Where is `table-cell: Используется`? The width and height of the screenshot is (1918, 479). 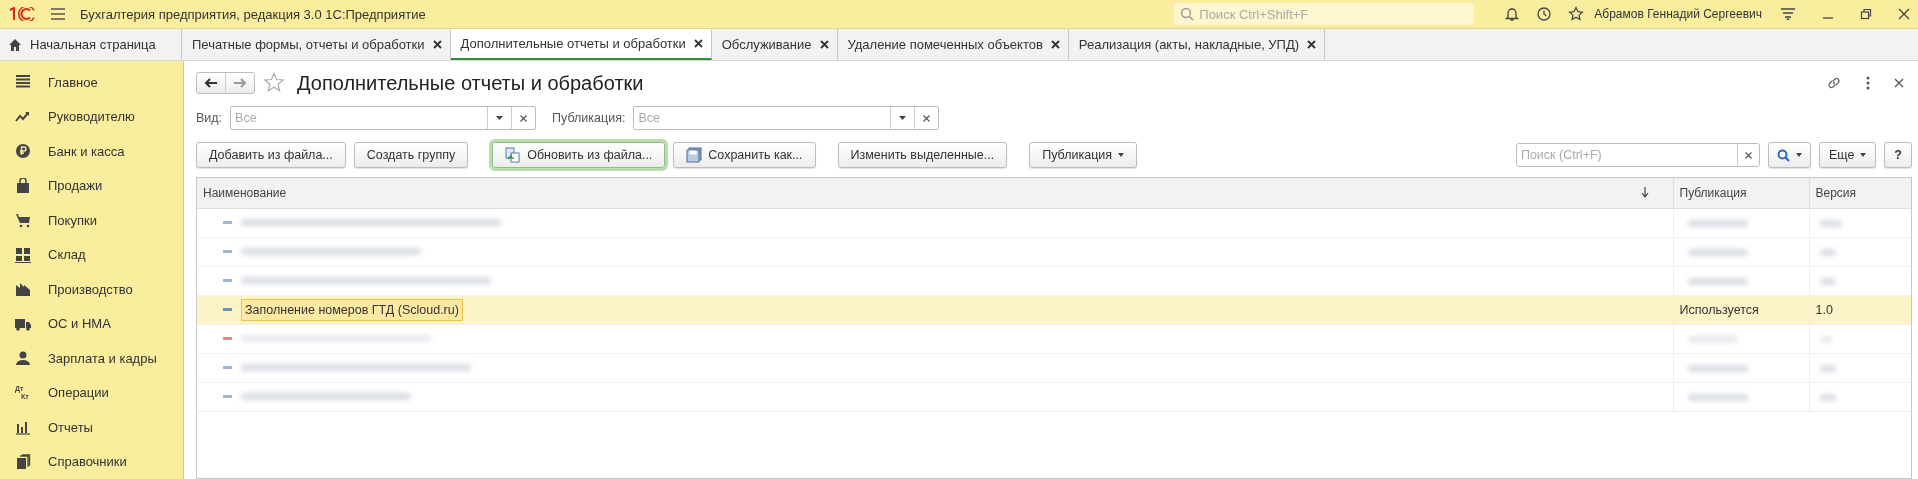 table-cell: Используется is located at coordinates (1719, 309).